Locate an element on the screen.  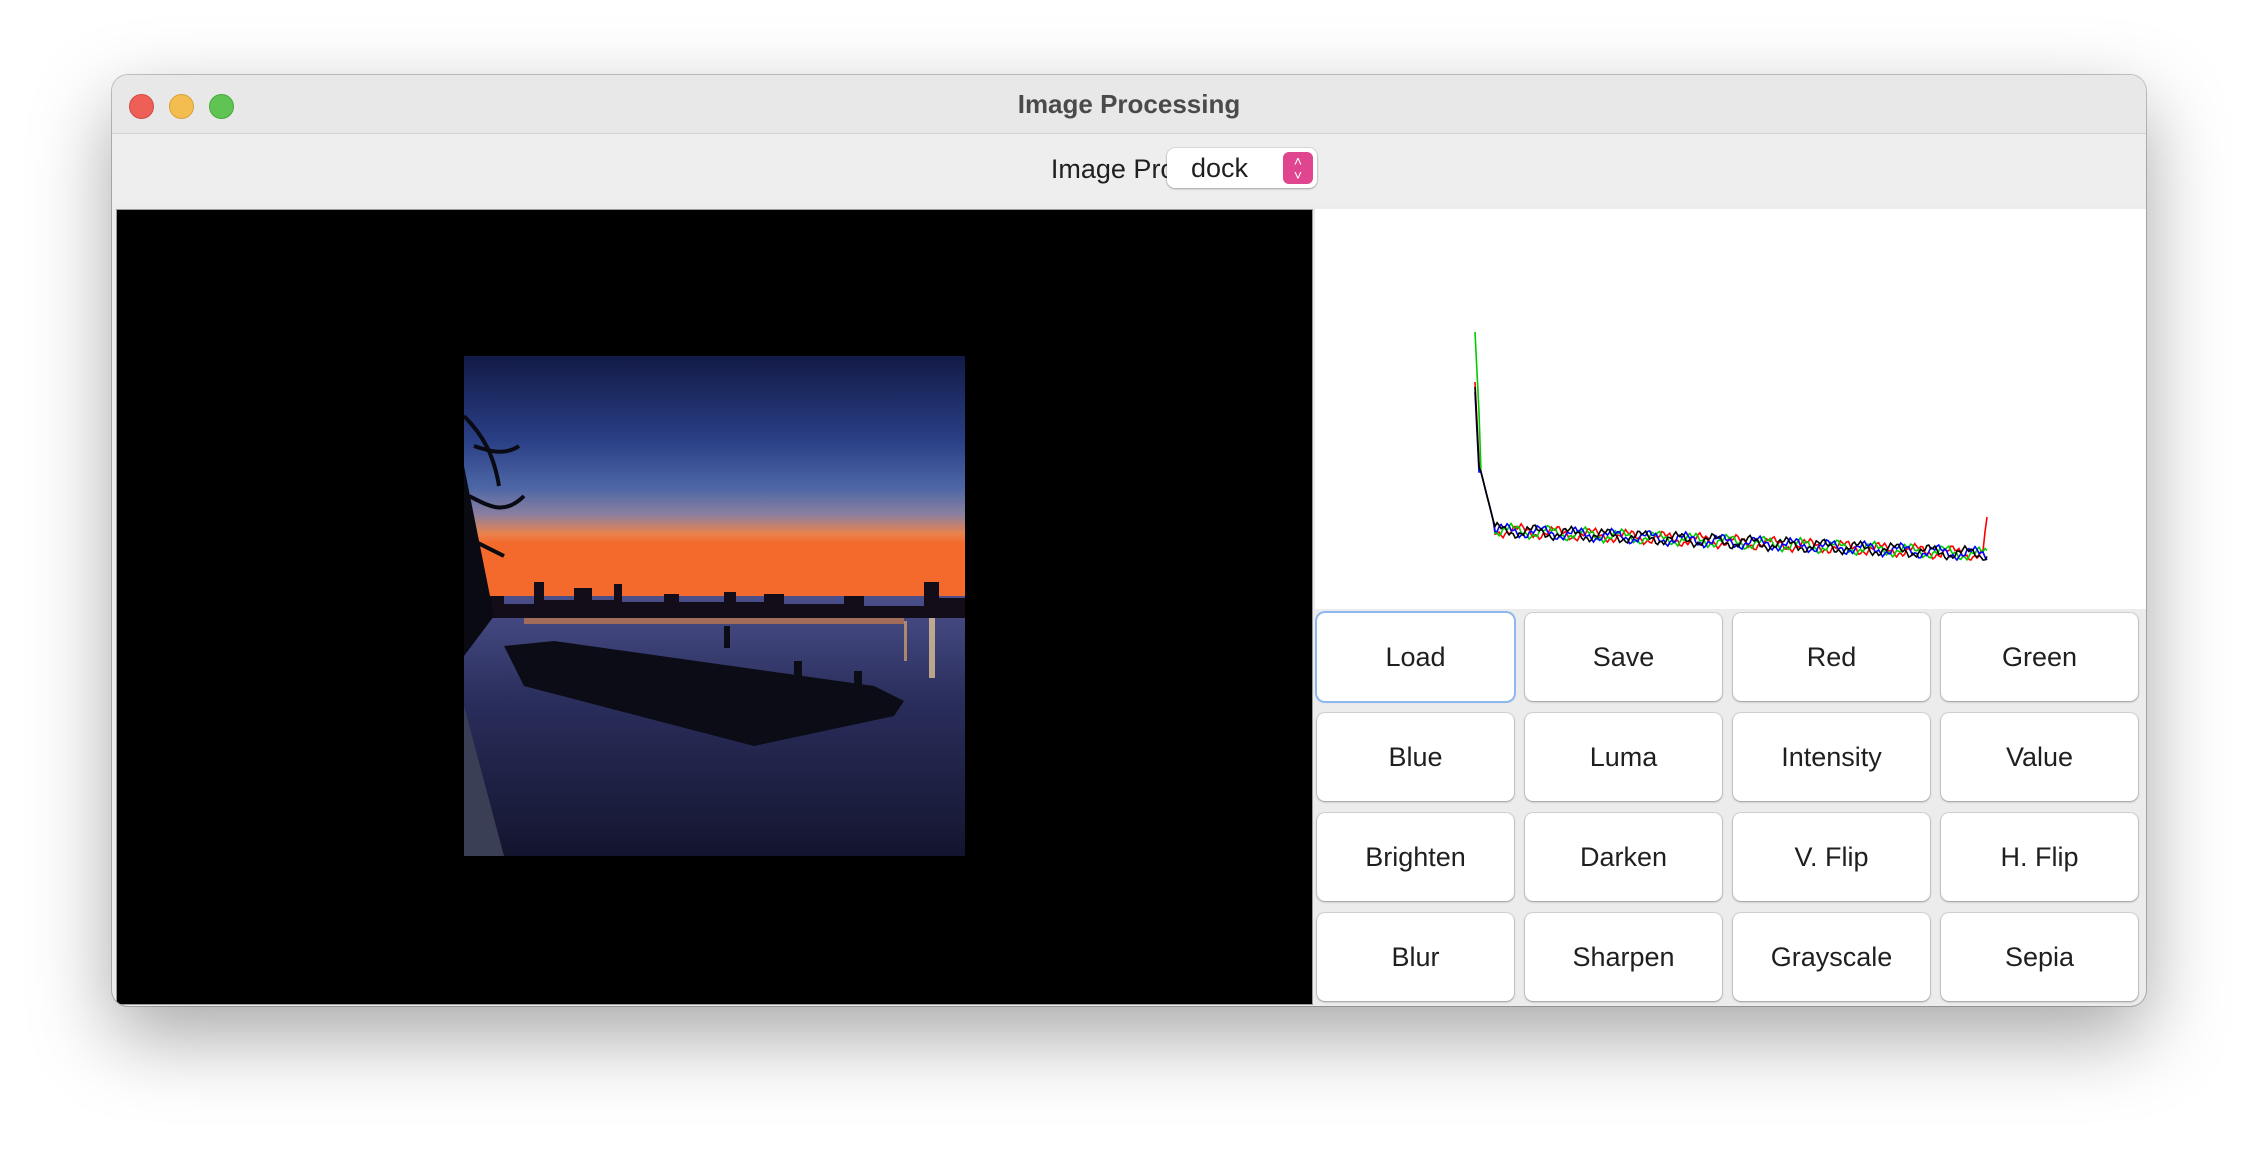
sharpen-button: Sharpen is located at coordinates (1623, 957).